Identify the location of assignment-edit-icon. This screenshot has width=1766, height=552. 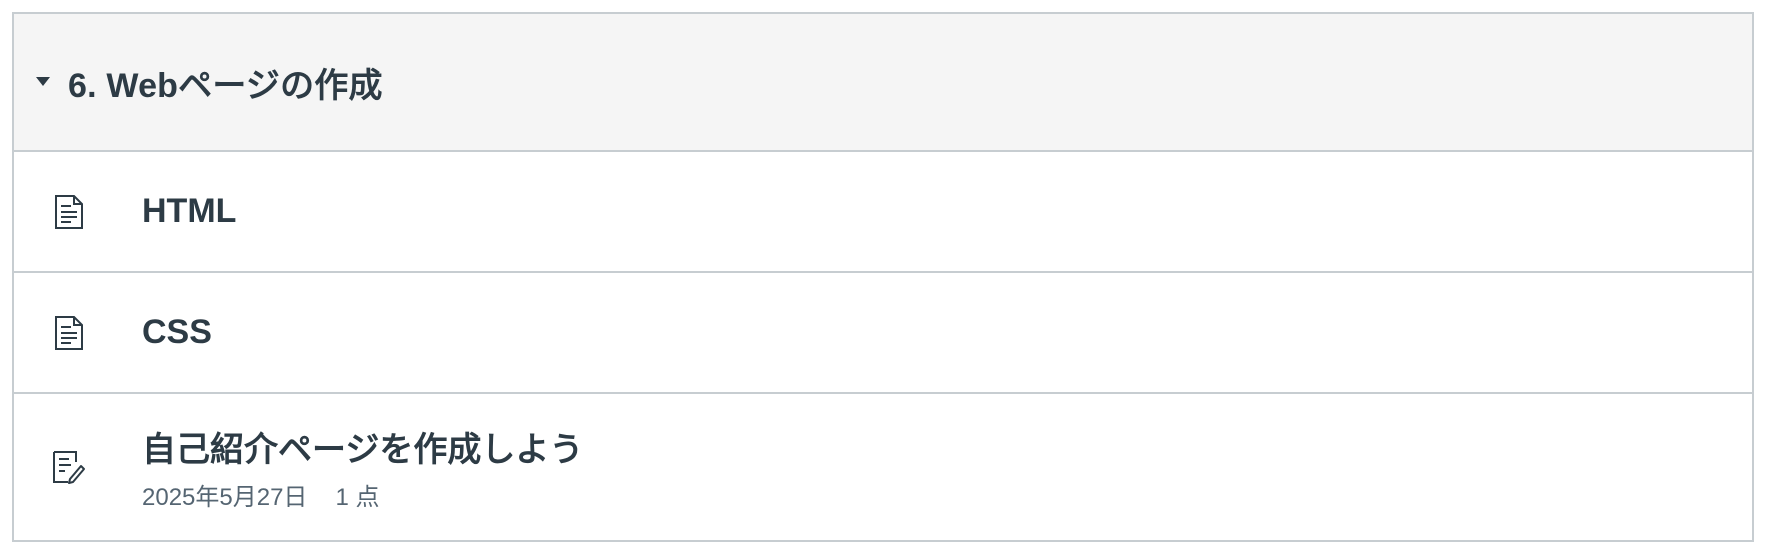
(69, 467).